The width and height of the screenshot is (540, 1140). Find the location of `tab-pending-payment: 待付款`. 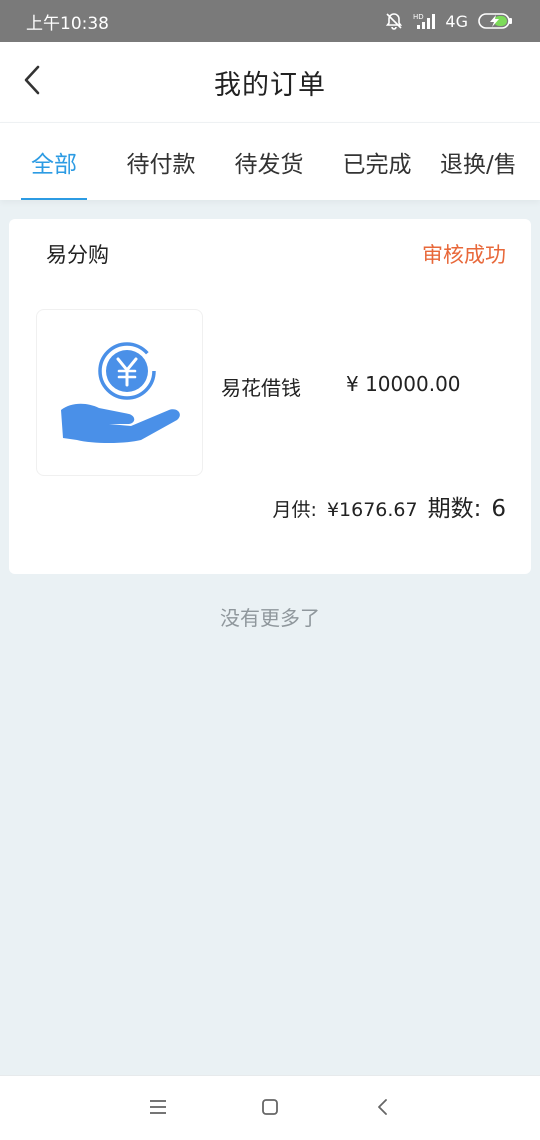

tab-pending-payment: 待付款 is located at coordinates (161, 161).